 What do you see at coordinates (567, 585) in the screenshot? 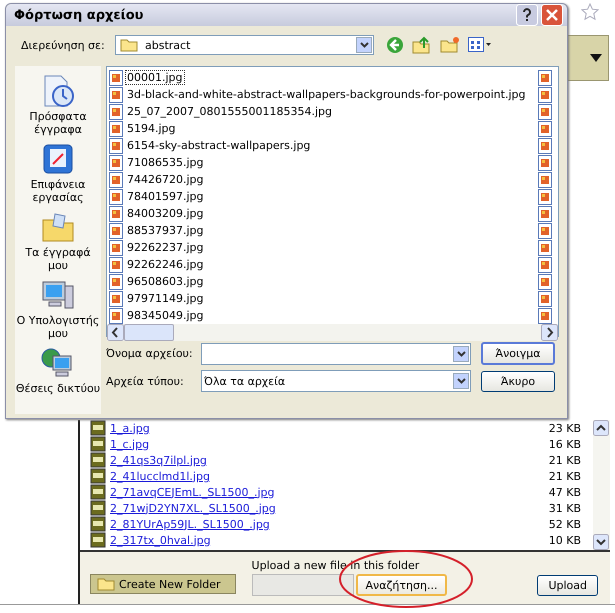
I see `upload-button: Upload` at bounding box center [567, 585].